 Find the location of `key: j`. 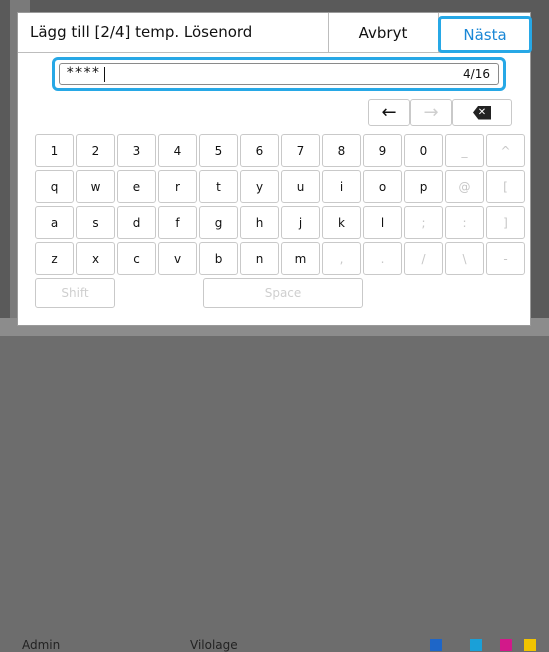

key: j is located at coordinates (300, 222).